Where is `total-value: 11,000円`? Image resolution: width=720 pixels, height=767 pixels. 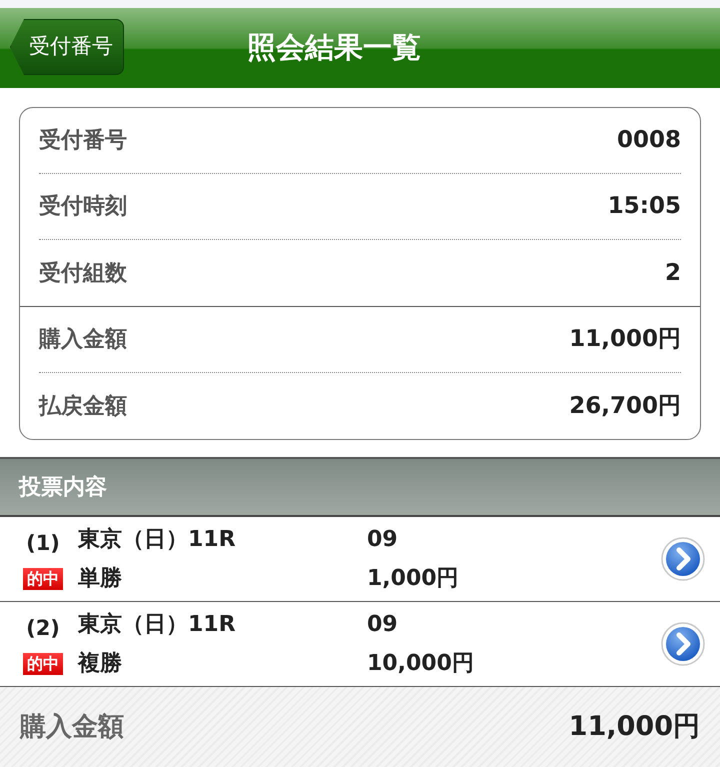 total-value: 11,000円 is located at coordinates (634, 727).